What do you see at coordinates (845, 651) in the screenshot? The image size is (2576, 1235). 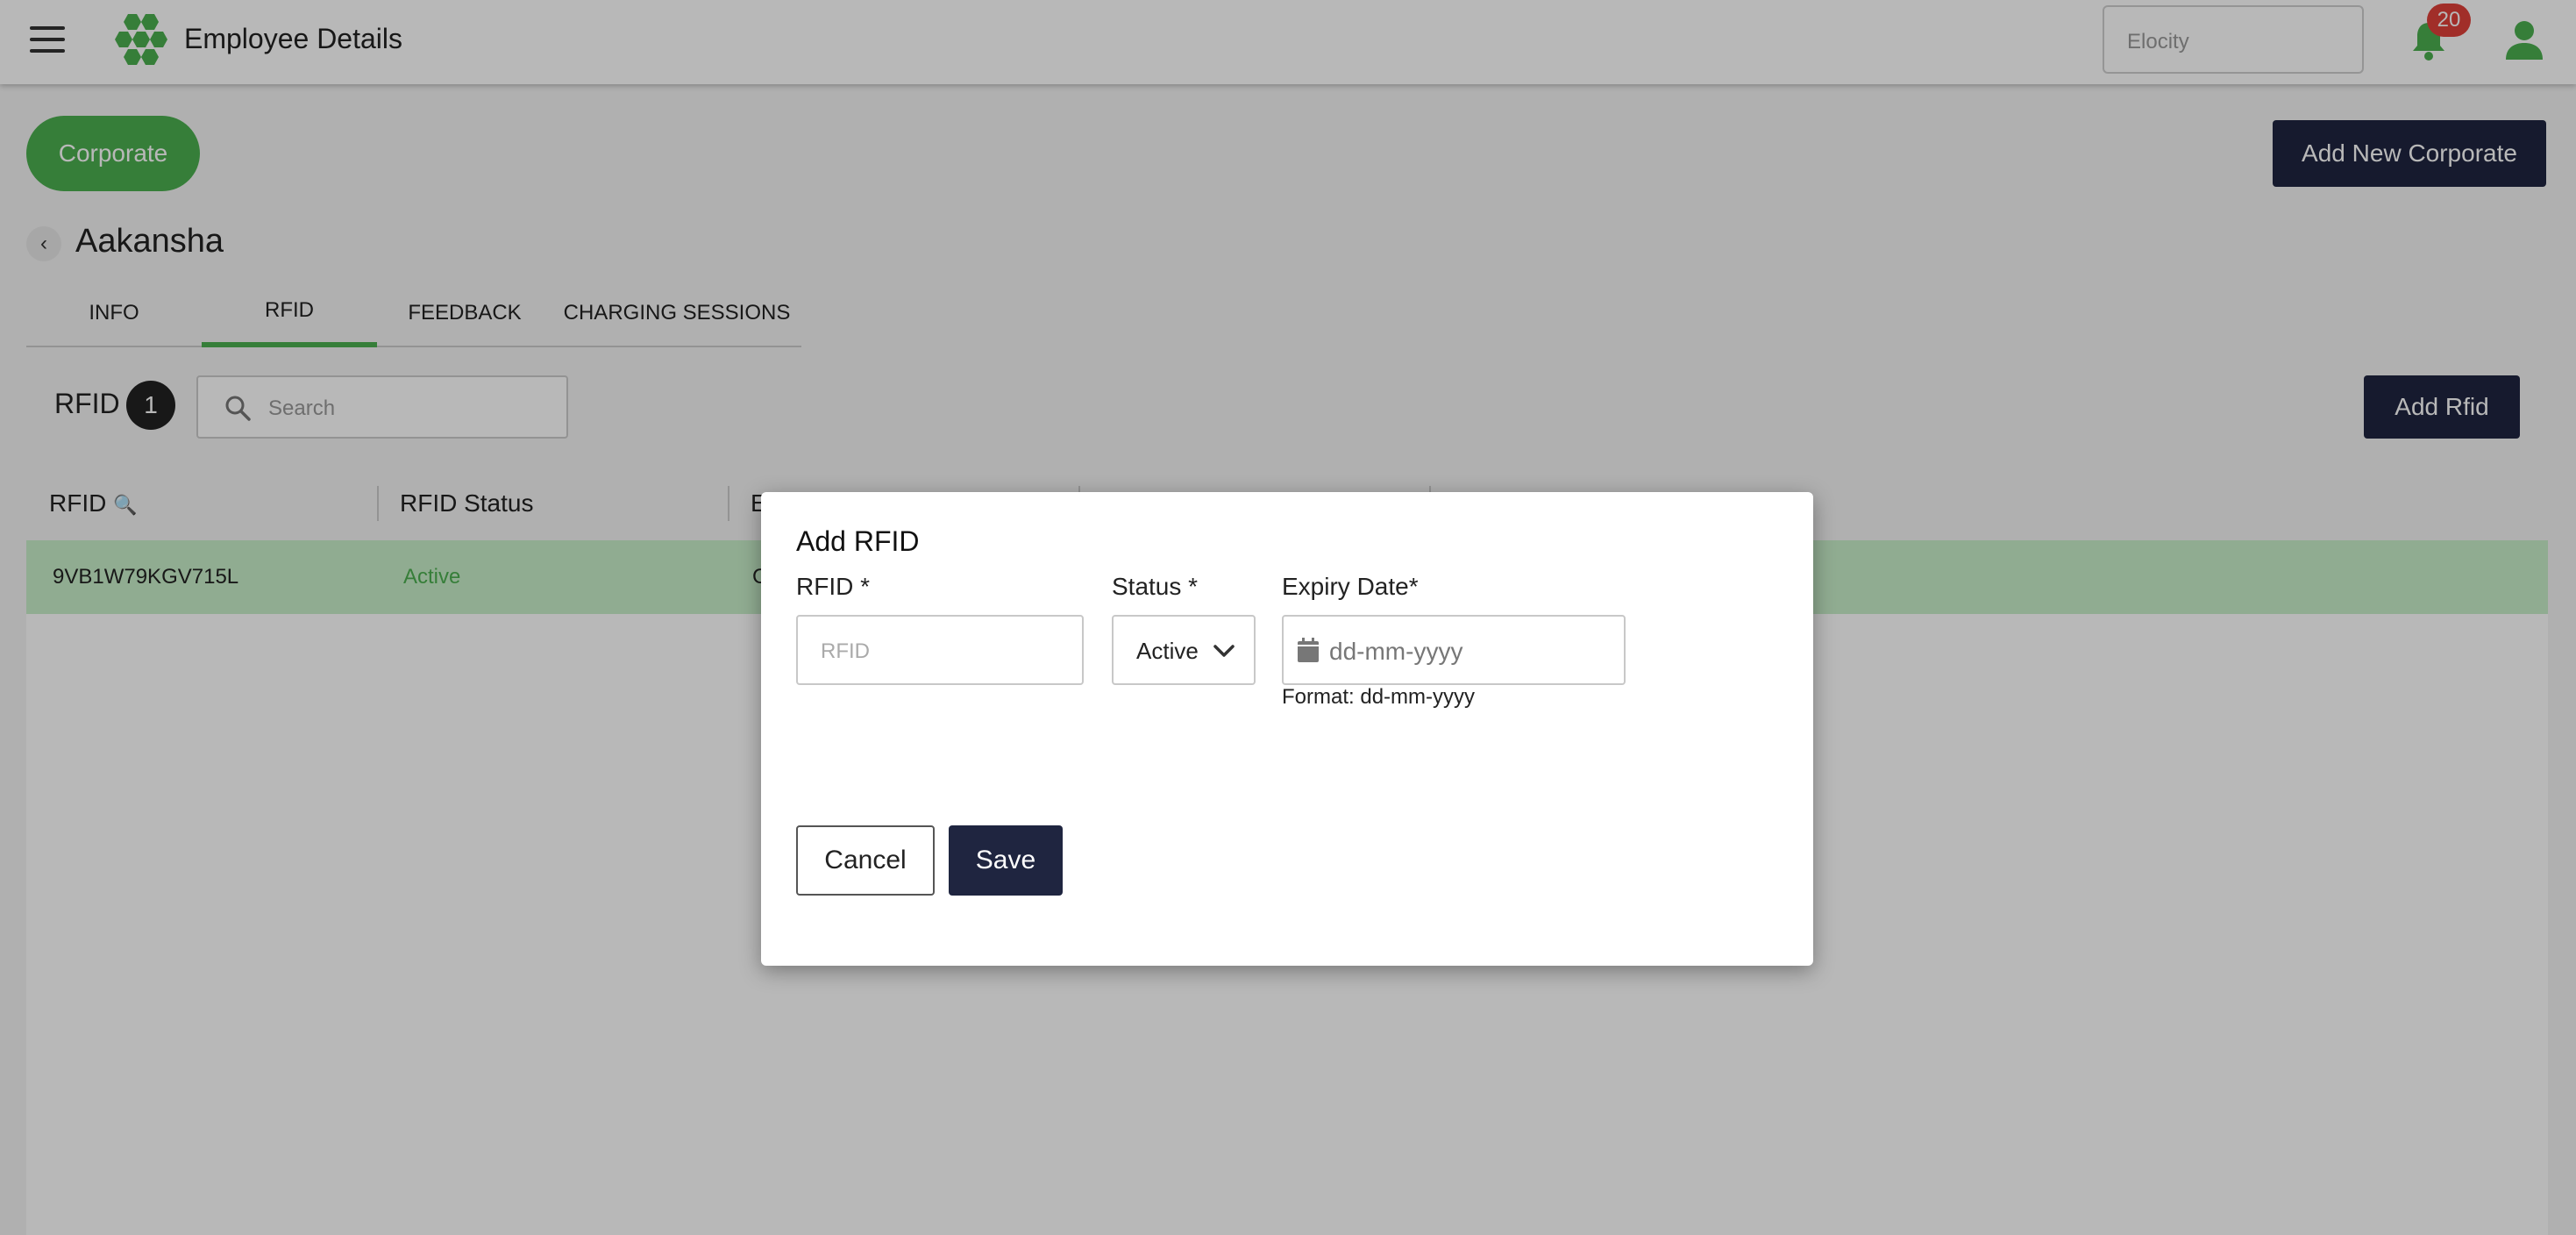 I see `rfid-placeholder: RFID` at bounding box center [845, 651].